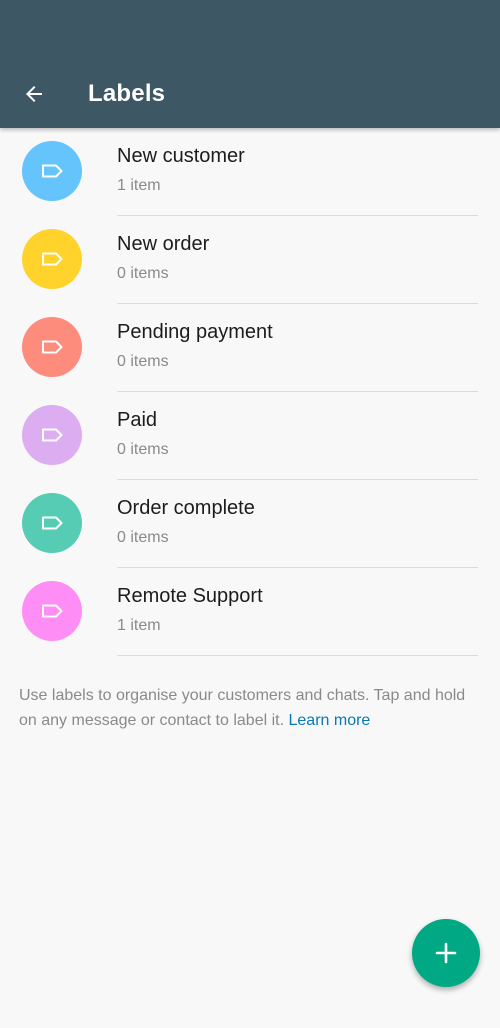 Image resolution: width=500 pixels, height=1028 pixels. Describe the element at coordinates (250, 524) in the screenshot. I see `label-row-order-complete: Order complete 0 items` at that location.